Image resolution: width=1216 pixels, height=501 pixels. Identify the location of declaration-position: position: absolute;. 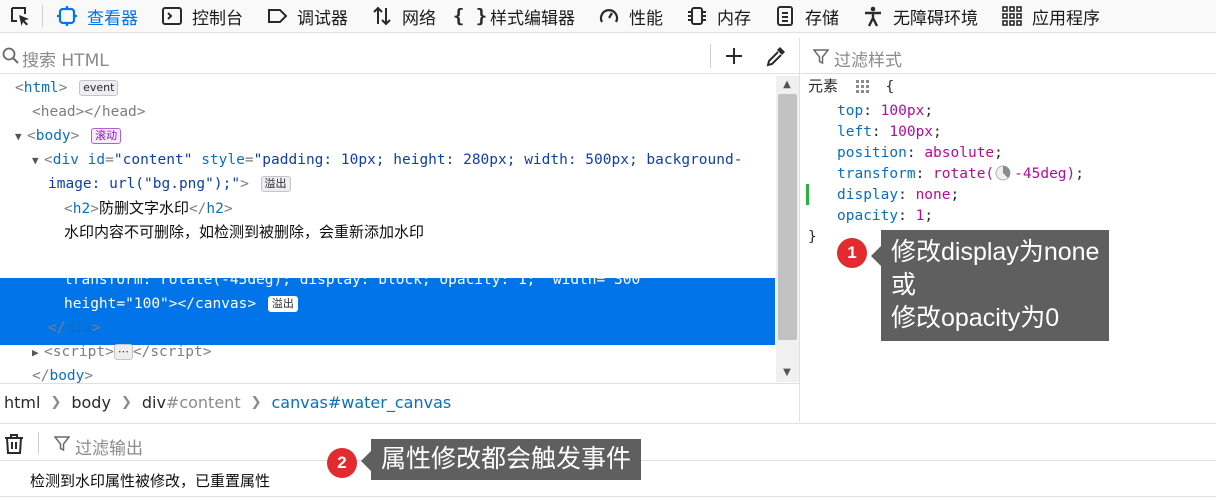
(920, 153).